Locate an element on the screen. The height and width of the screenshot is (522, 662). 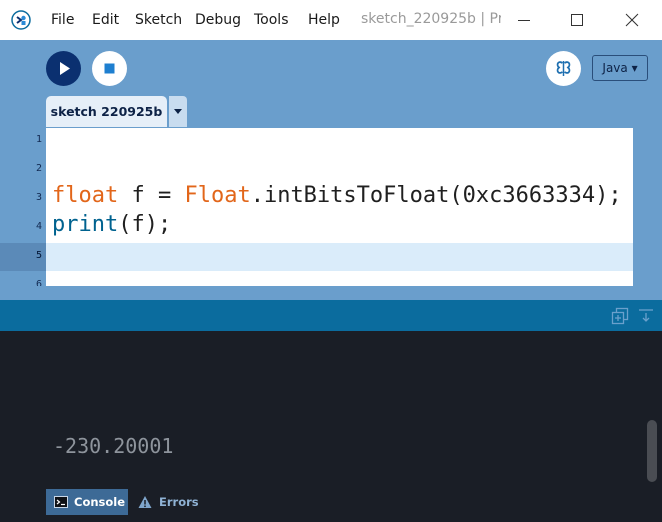
stop-button is located at coordinates (109, 68).